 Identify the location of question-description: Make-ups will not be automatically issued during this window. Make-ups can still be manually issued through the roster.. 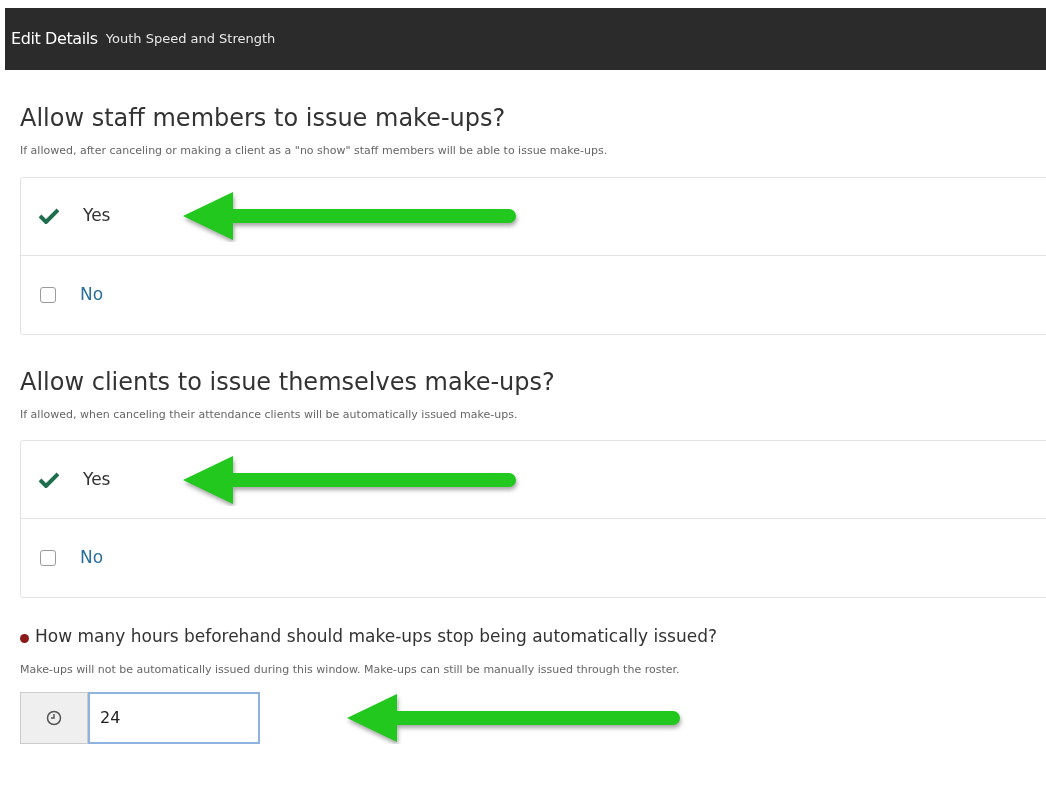
(350, 669).